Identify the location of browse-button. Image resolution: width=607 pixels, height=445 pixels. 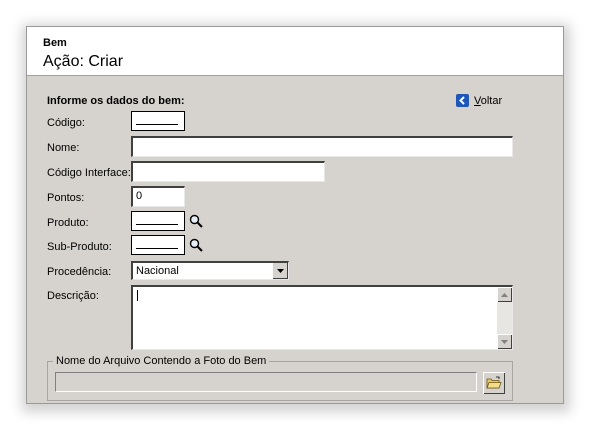
(494, 383).